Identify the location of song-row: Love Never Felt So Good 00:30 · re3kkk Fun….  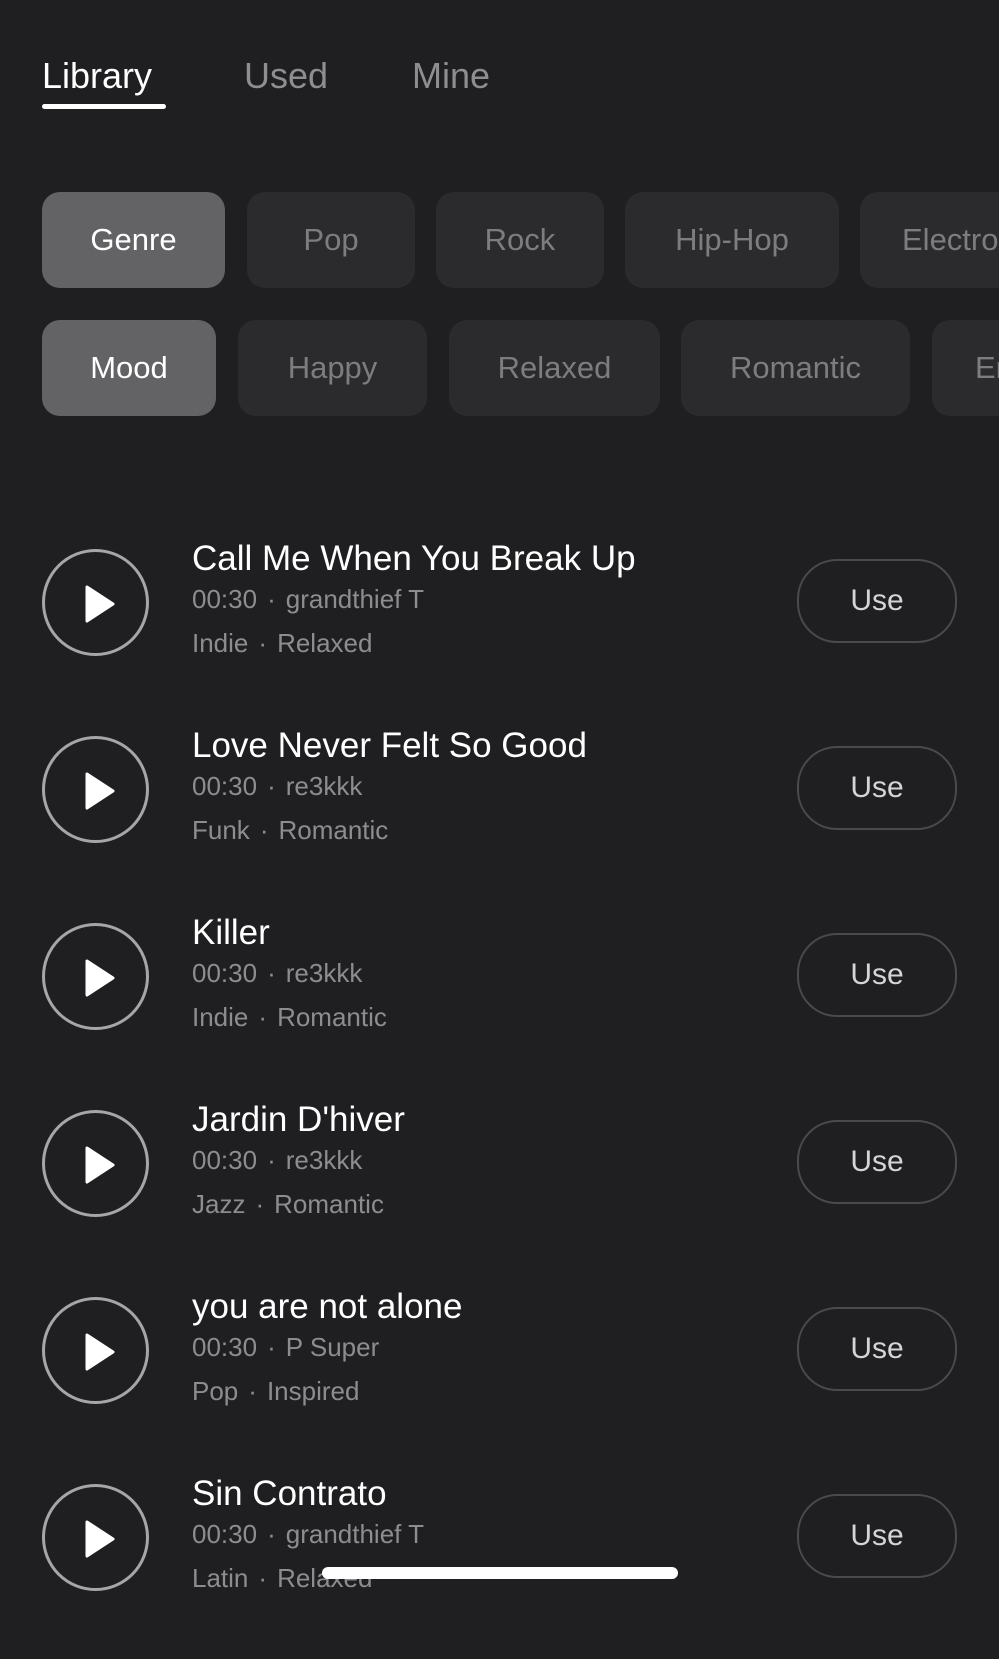
(499, 818).